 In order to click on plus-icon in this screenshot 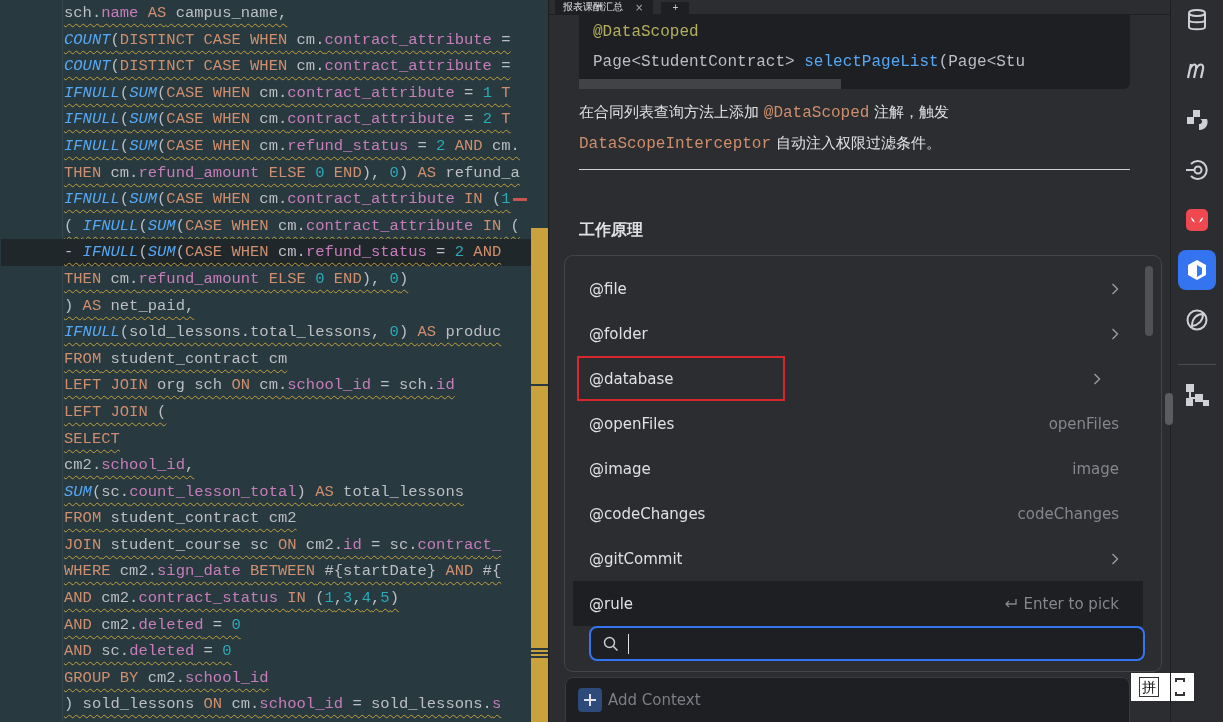, I will do `click(590, 700)`.